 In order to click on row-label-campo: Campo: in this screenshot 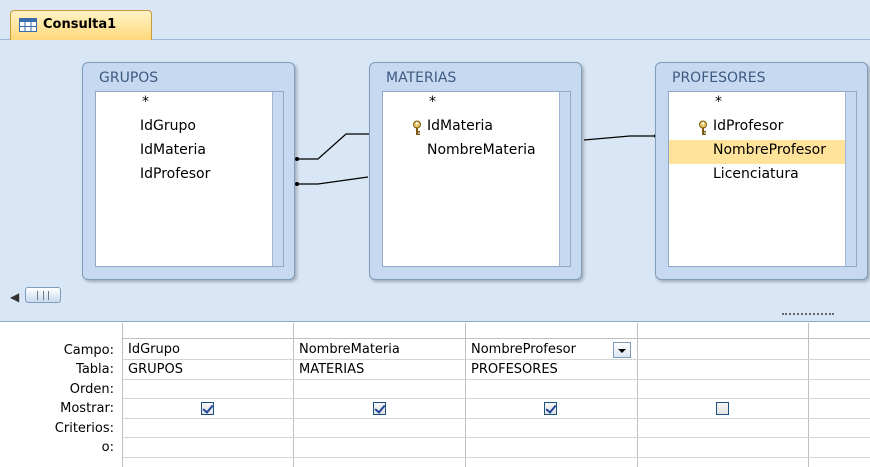, I will do `click(88, 350)`.